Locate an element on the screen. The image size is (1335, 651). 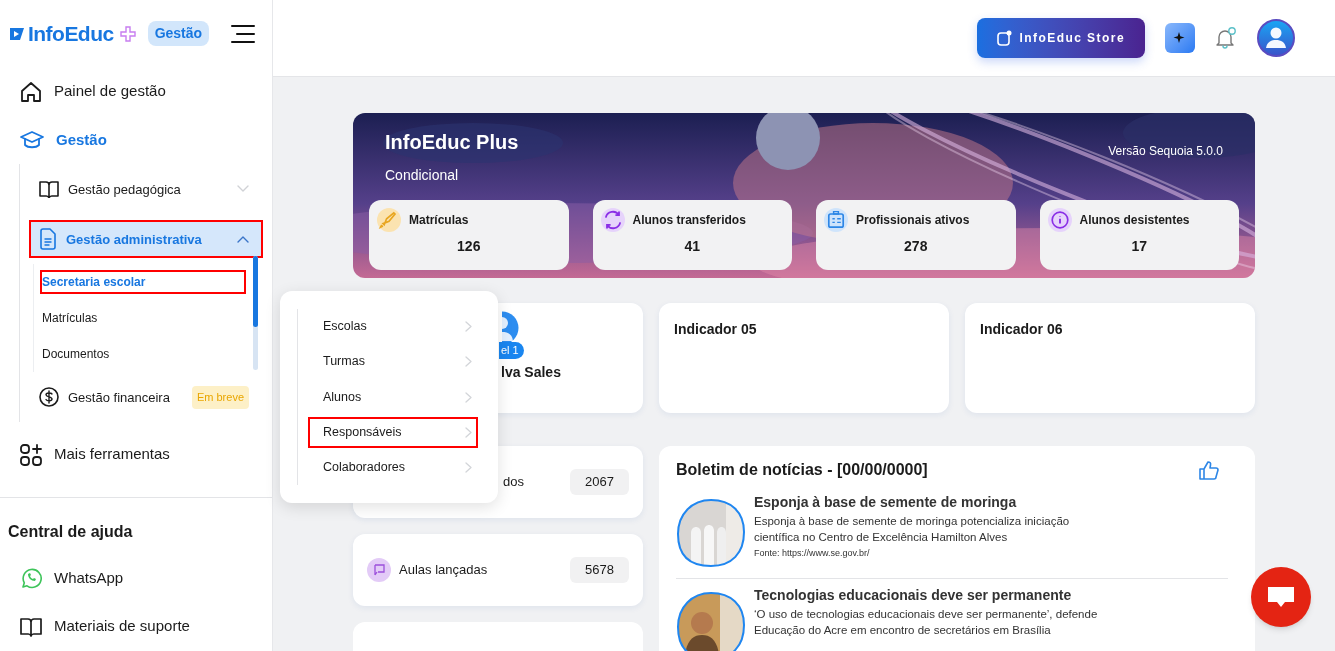
news-summary: ‘O uso de tecnologias educacionais deve ser permanente’, defende Educação do Acre em encontro de secretários em Brasília is located at coordinates (926, 622).